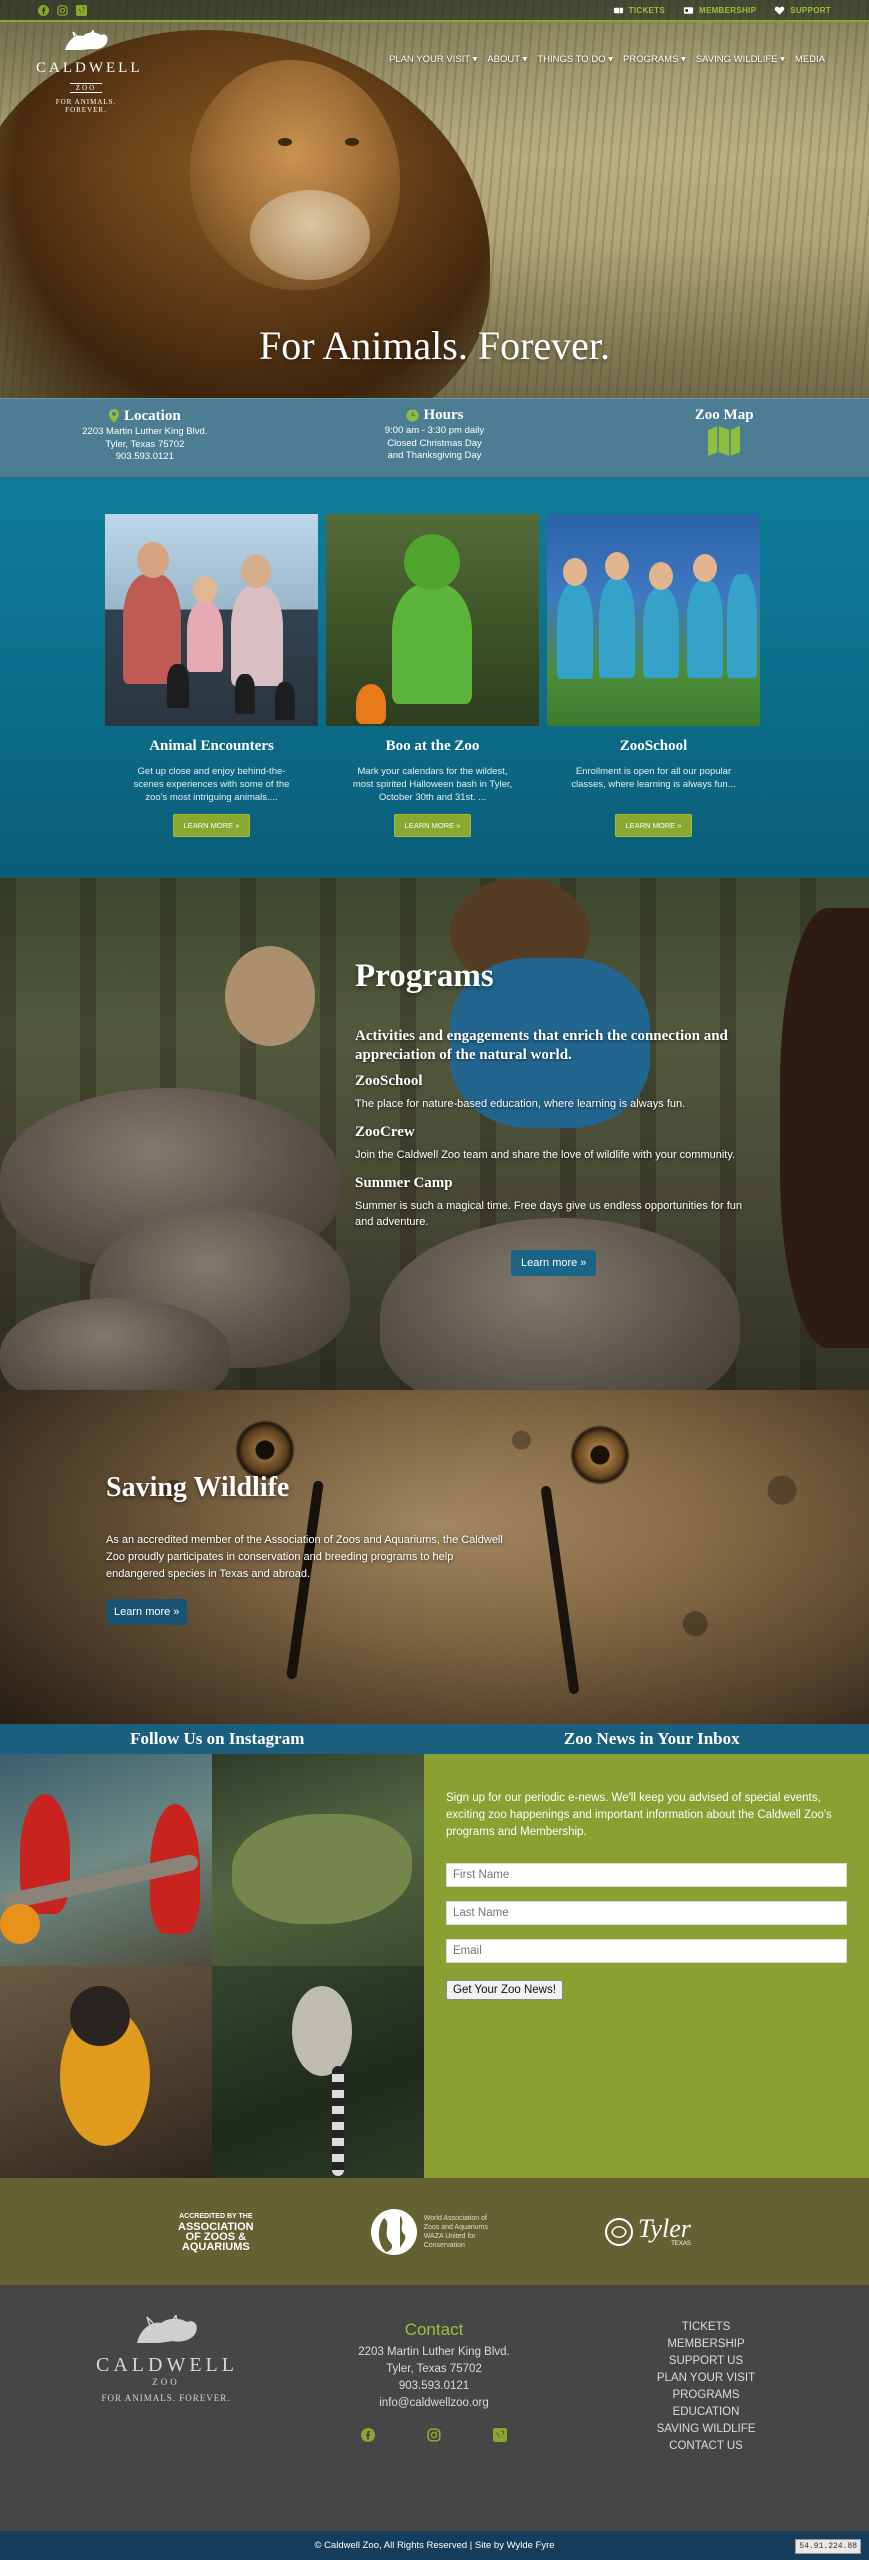  Describe the element at coordinates (618, 10) in the screenshot. I see `ticket-icon` at that location.